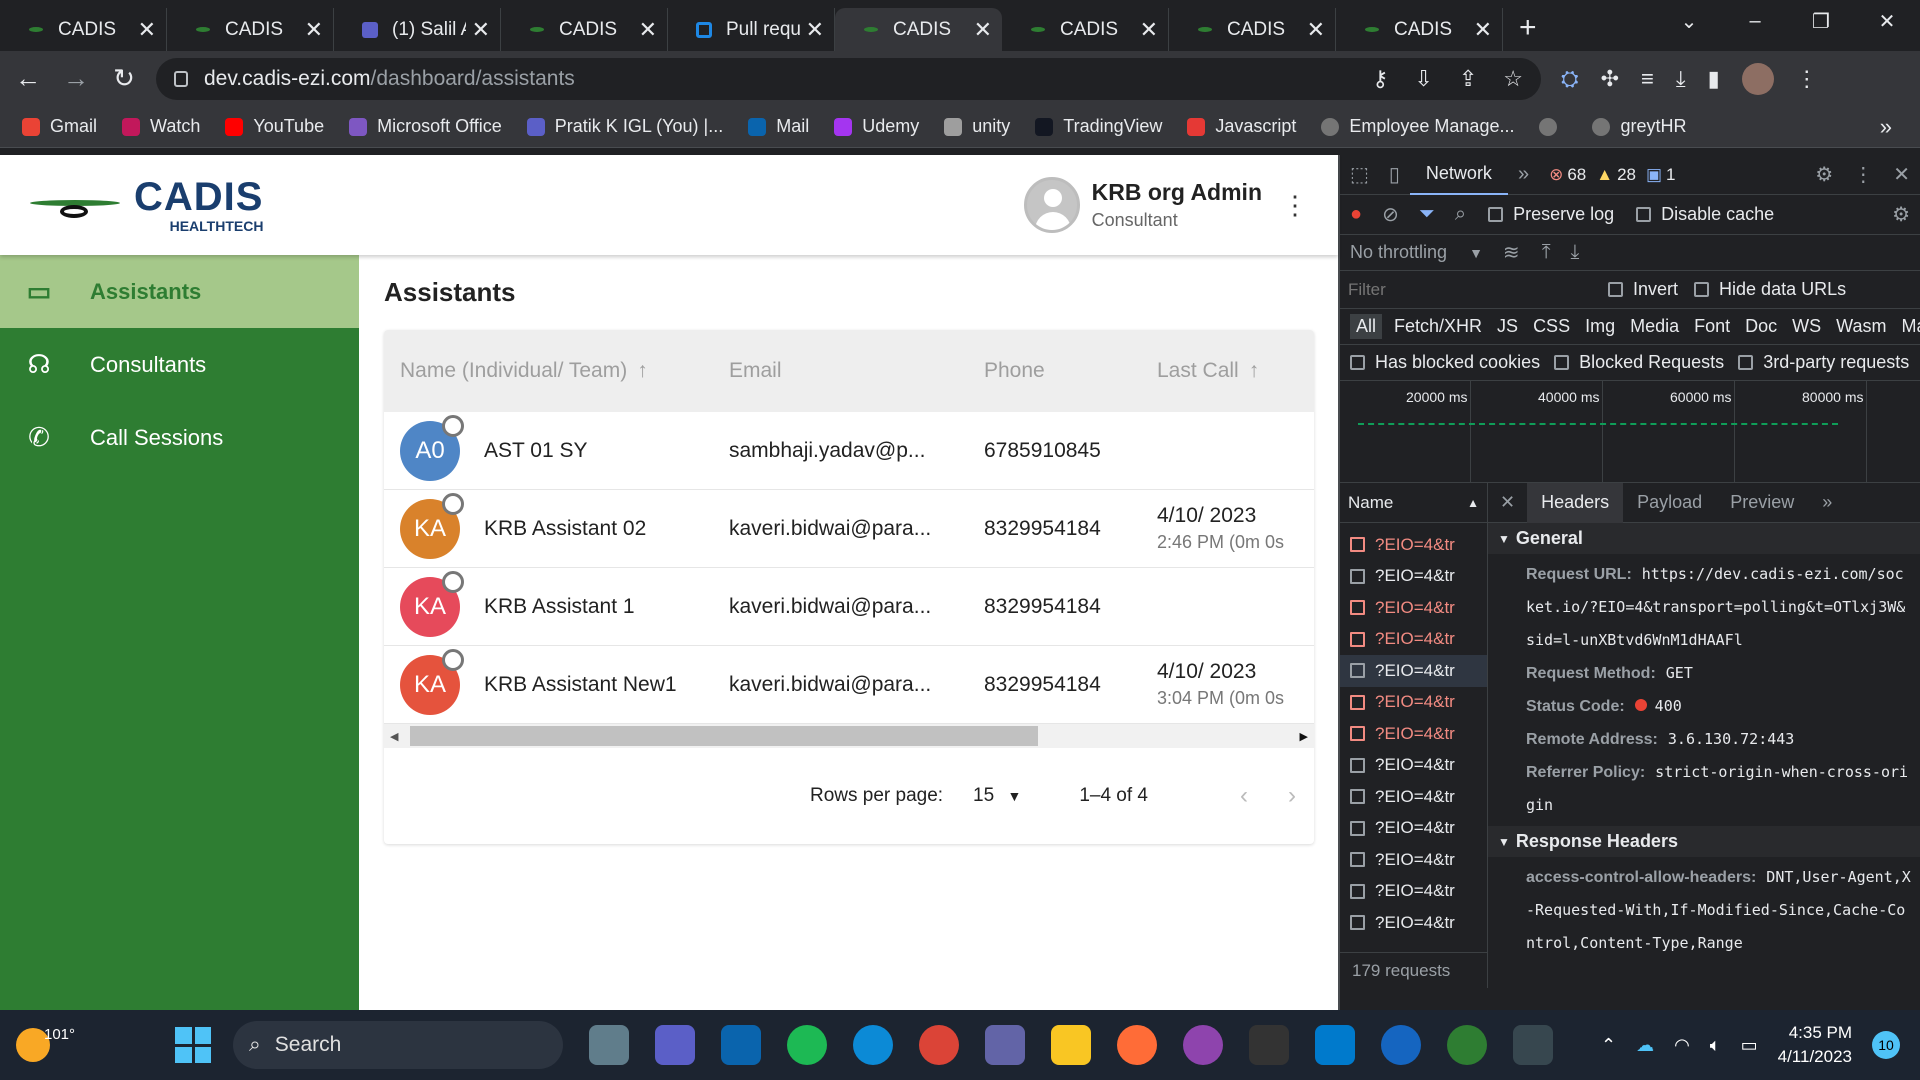 Image resolution: width=1920 pixels, height=1080 pixels. I want to click on extensions-puzzle-icon: ✣, so click(1610, 79).